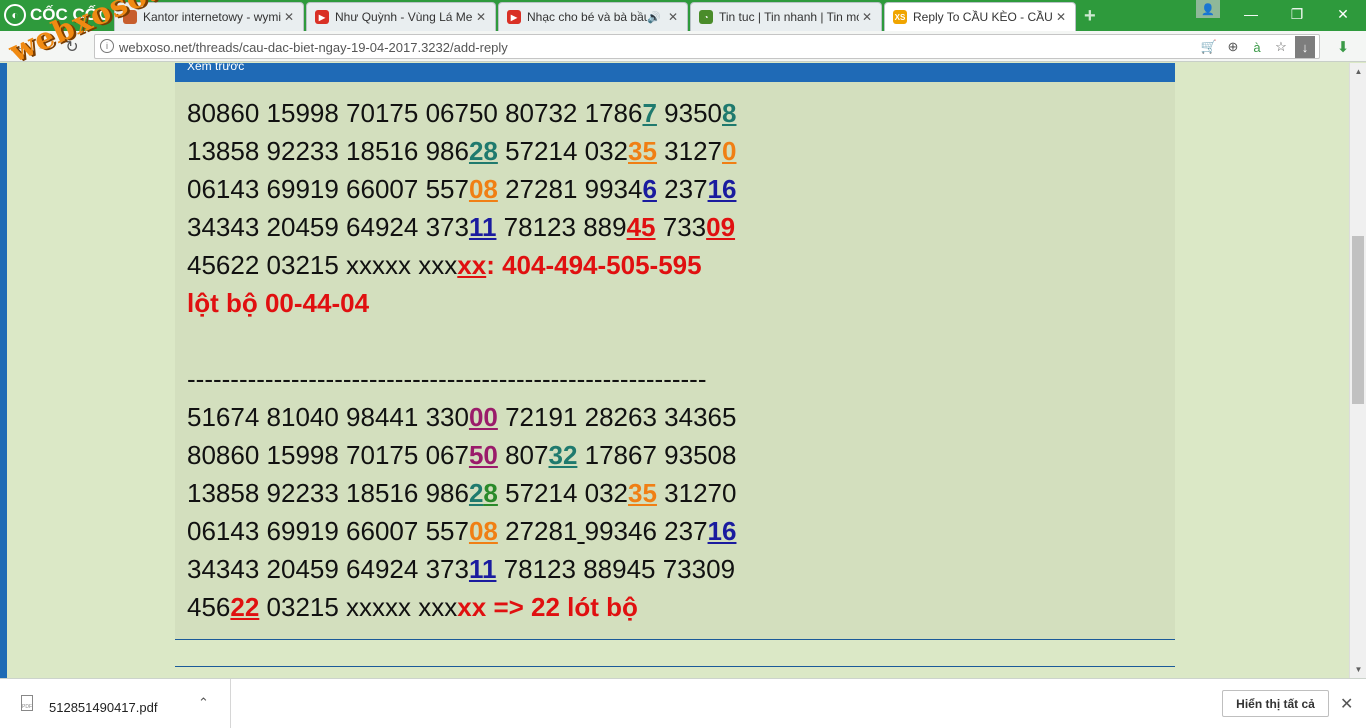 The width and height of the screenshot is (1366, 728). I want to click on panel-separator, so click(675, 666).